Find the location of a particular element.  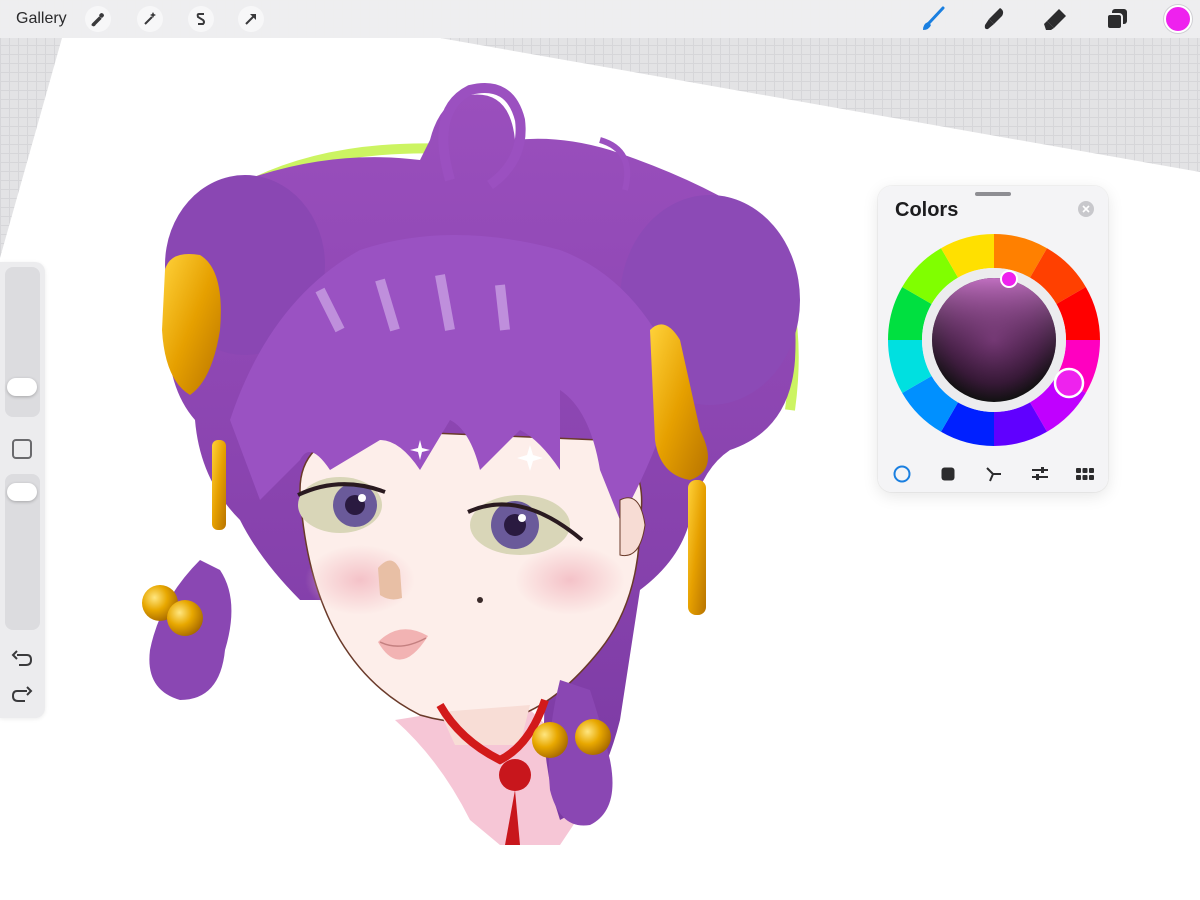

actions-button is located at coordinates (98, 19).